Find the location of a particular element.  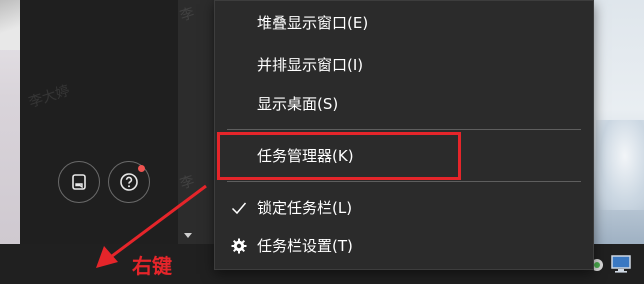

annotation-arrow is located at coordinates (151, 226).